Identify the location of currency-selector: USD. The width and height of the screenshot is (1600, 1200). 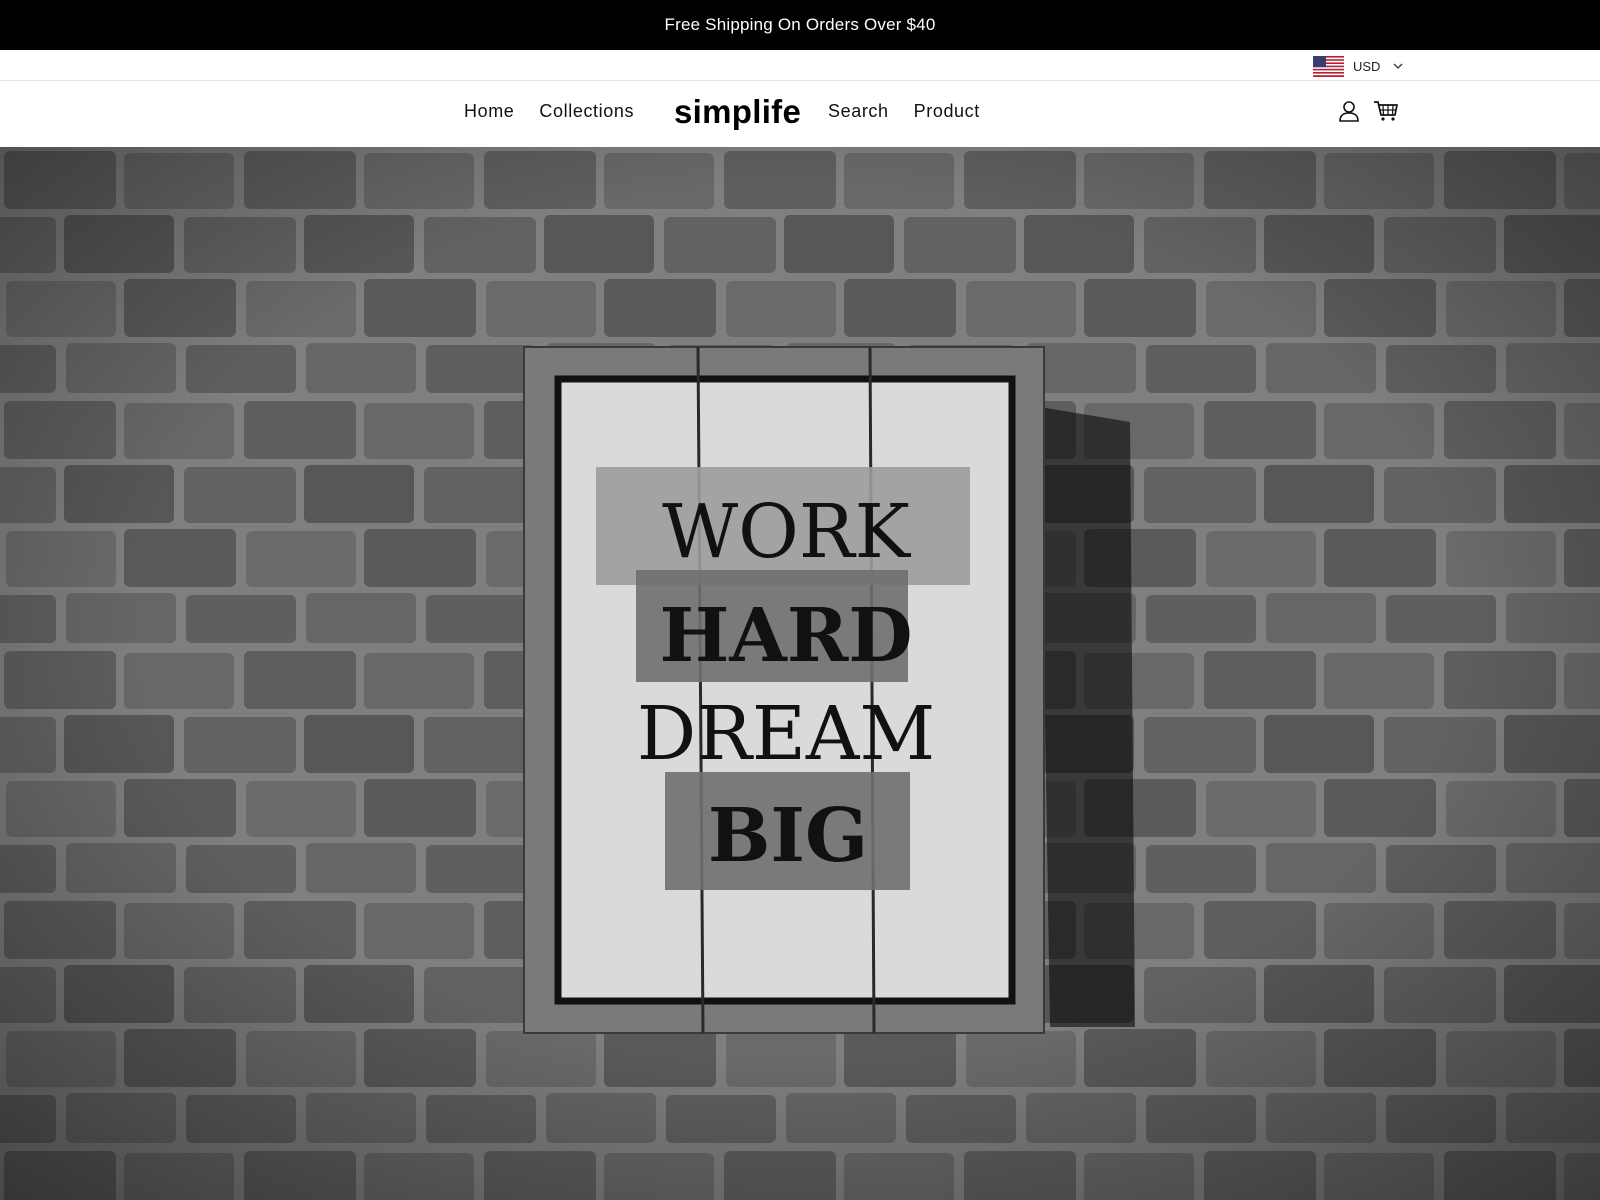
(1358, 66).